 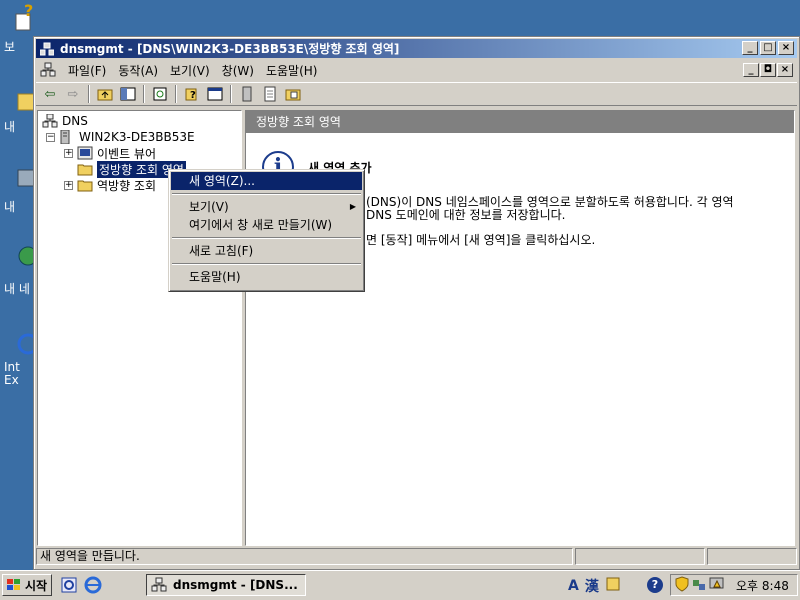 What do you see at coordinates (682, 585) in the screenshot?
I see `security-shield-icon` at bounding box center [682, 585].